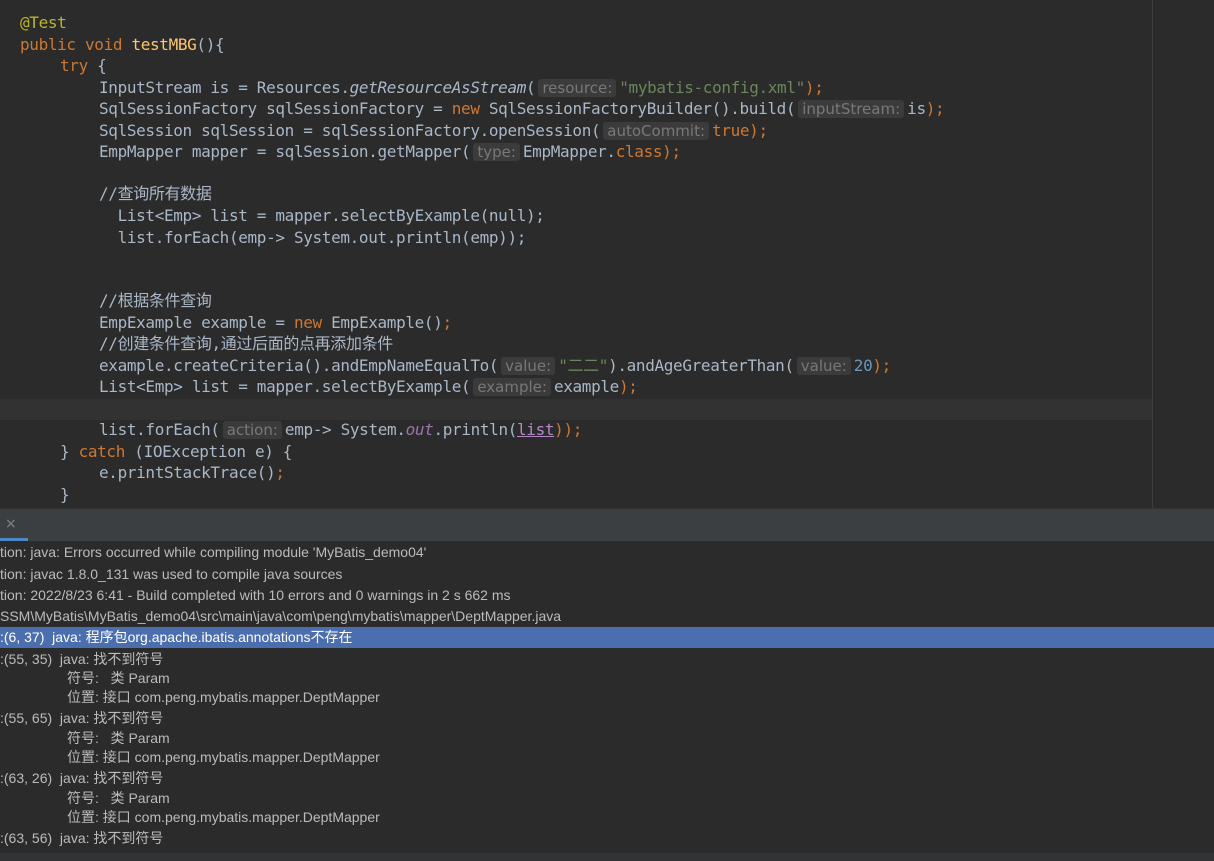 This screenshot has width=1214, height=861. I want to click on code-line: }, so click(65, 494).